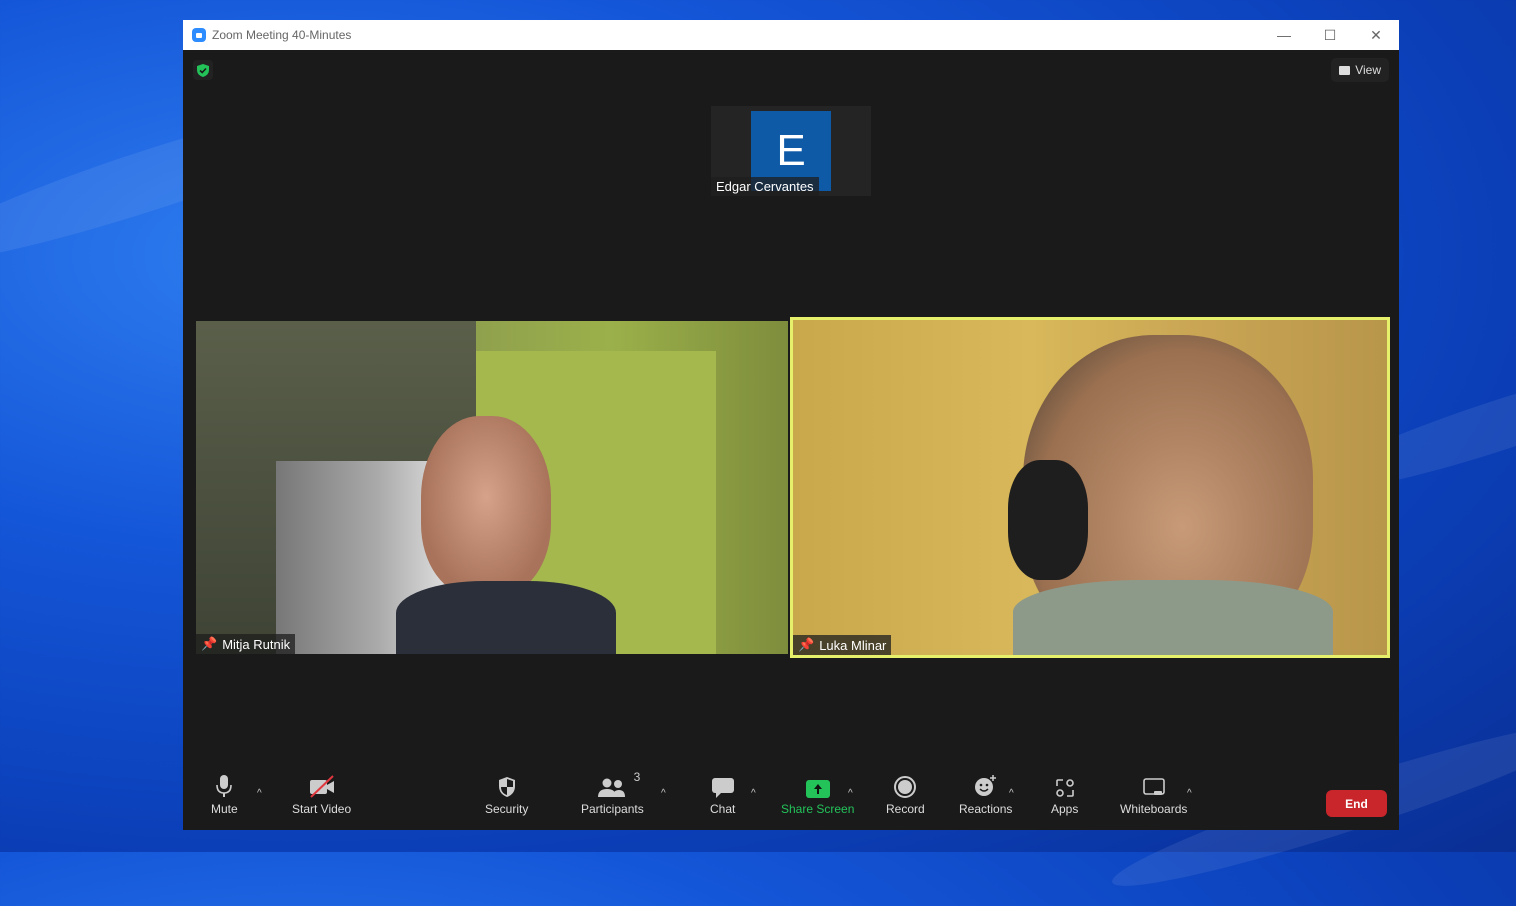 This screenshot has height=906, width=1516. I want to click on mute-button: Mute, so click(224, 793).